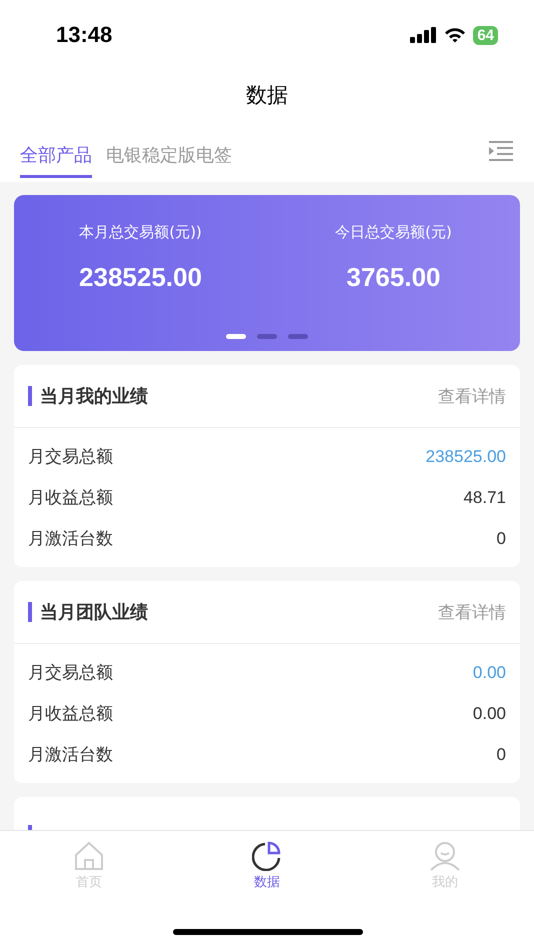 The width and height of the screenshot is (534, 950). What do you see at coordinates (267, 95) in the screenshot?
I see `page-title: 数据` at bounding box center [267, 95].